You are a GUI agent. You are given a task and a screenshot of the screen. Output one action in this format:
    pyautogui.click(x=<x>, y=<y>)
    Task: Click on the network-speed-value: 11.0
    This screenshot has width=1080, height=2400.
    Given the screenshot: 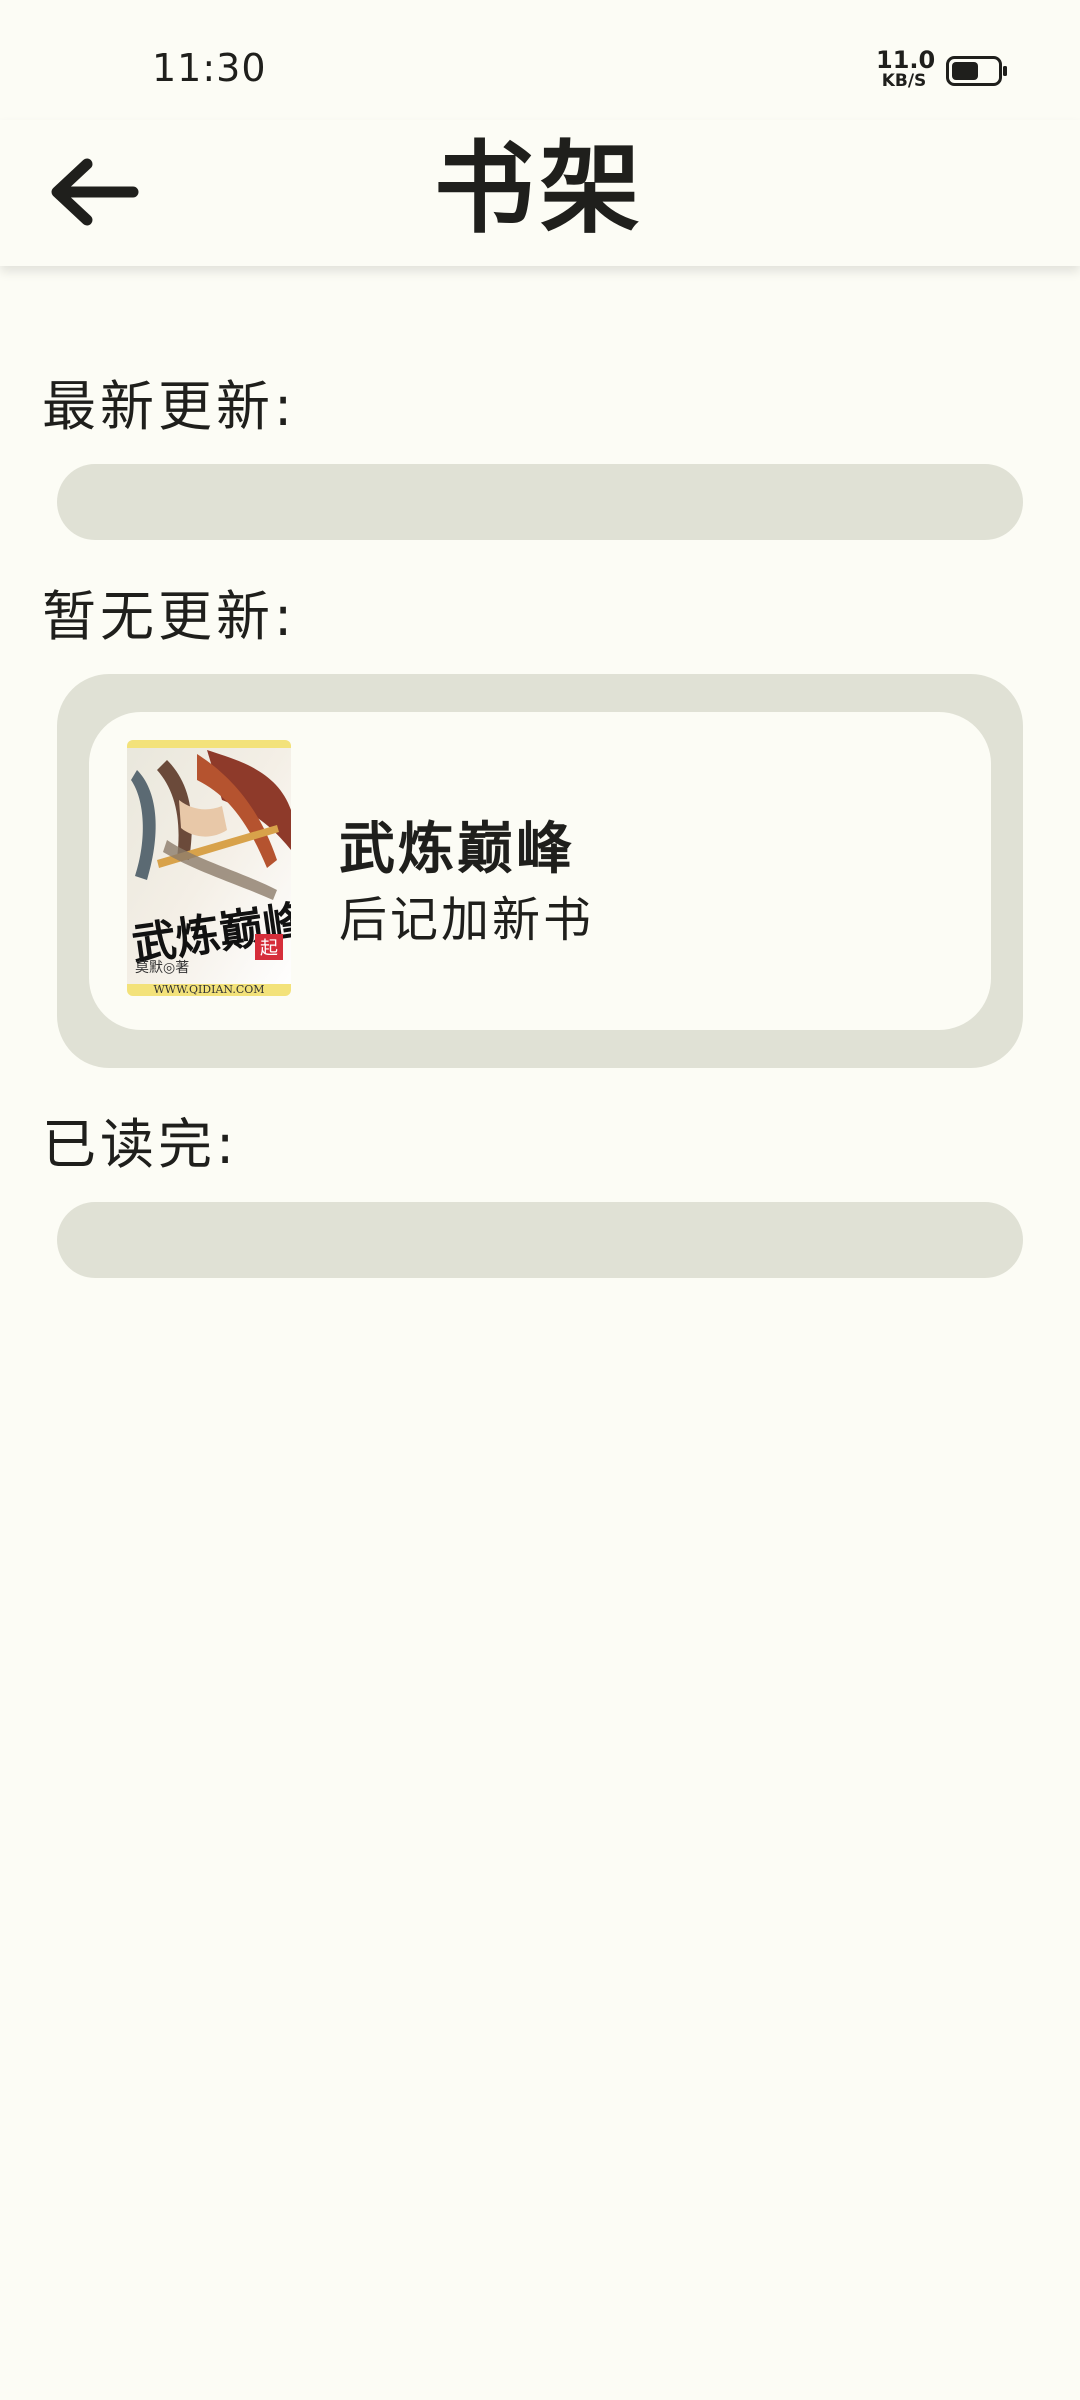 What is the action you would take?
    pyautogui.click(x=906, y=60)
    